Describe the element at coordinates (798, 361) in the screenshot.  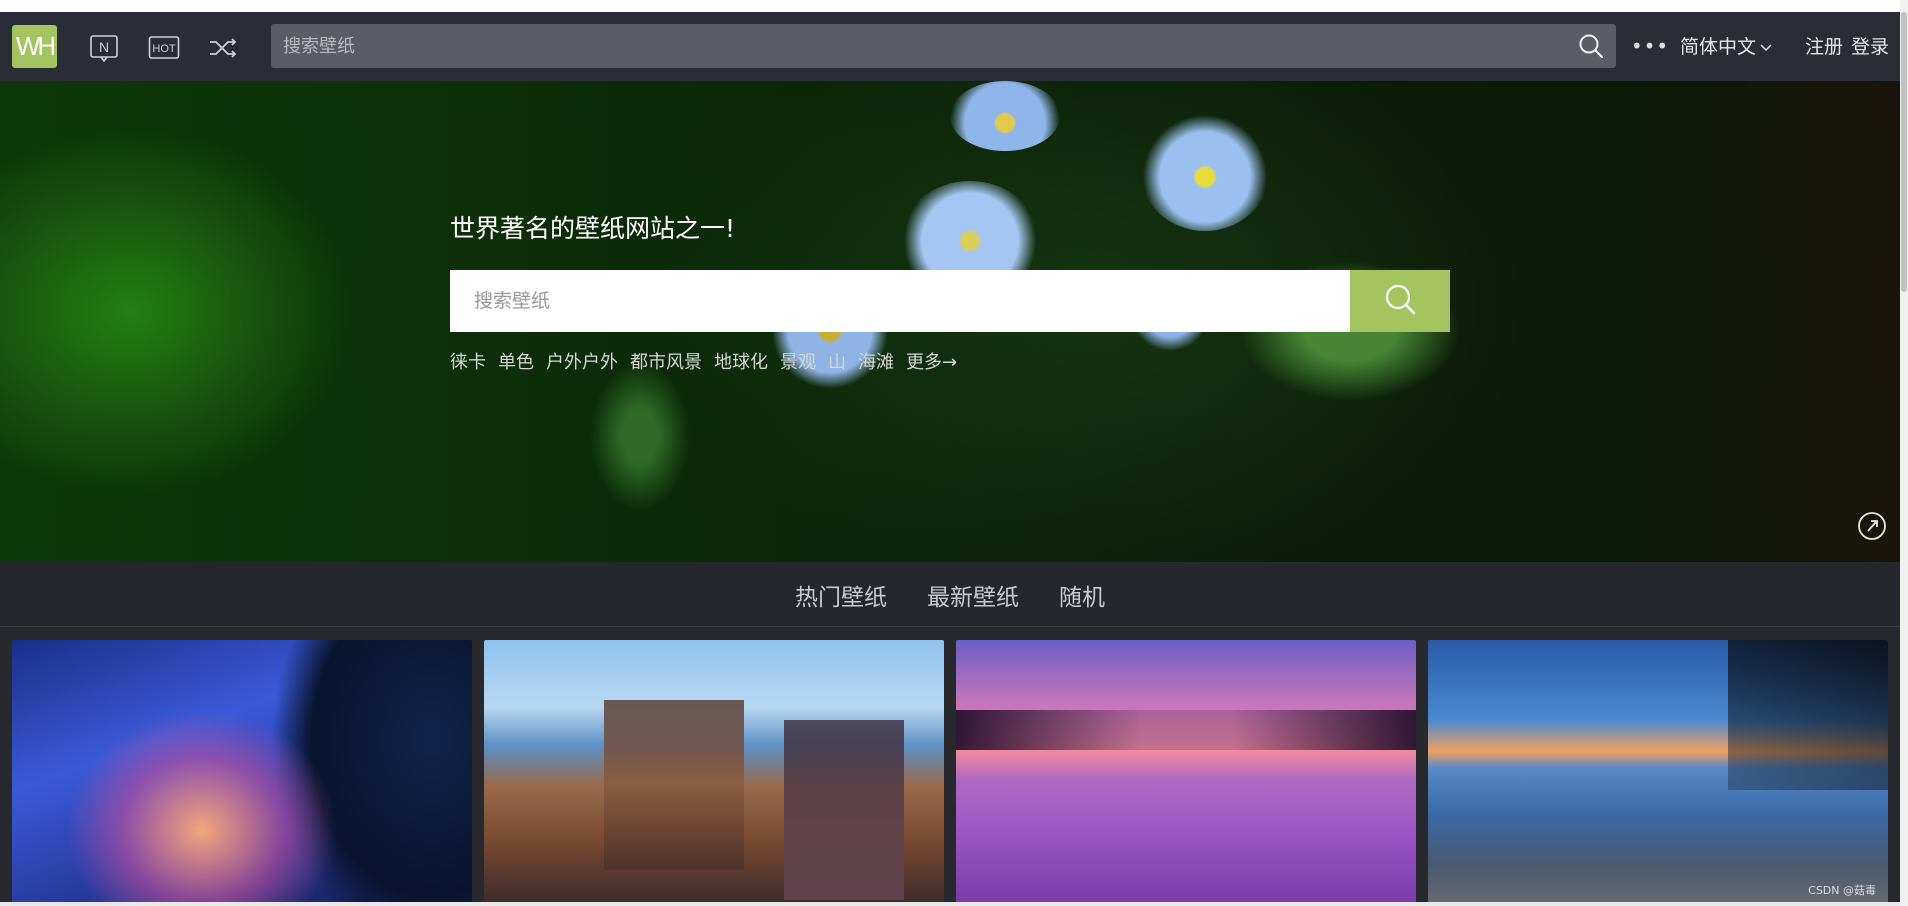
I see `tag-link: 景观` at that location.